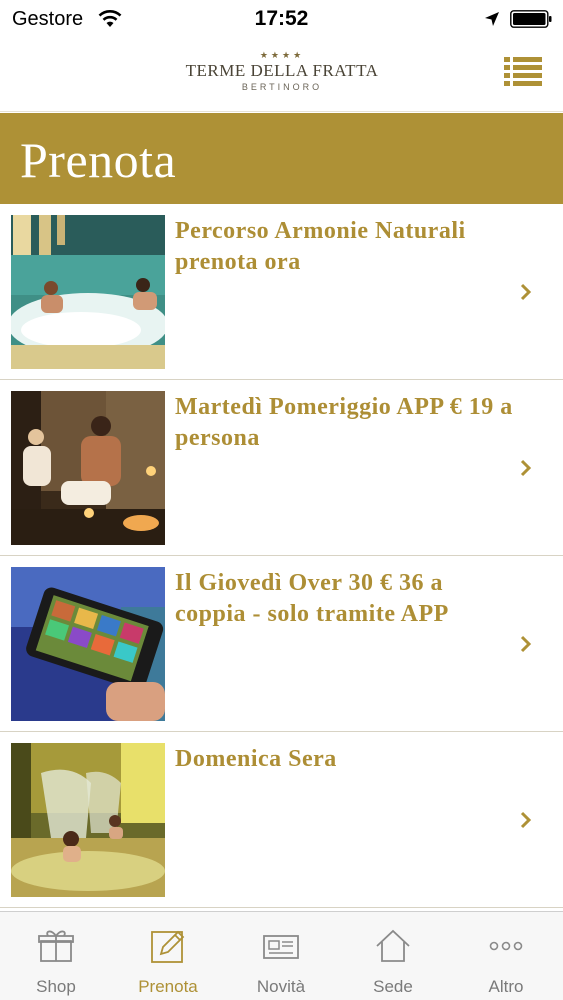 The height and width of the screenshot is (1000, 563). Describe the element at coordinates (393, 986) in the screenshot. I see `tab-label: Sede` at that location.